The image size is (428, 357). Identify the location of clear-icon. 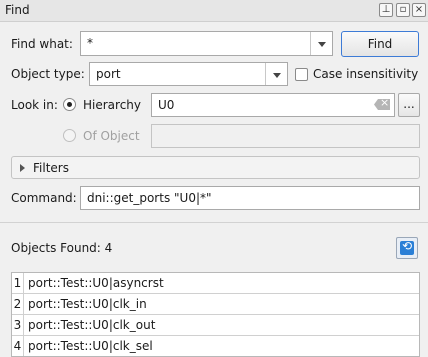
(382, 104).